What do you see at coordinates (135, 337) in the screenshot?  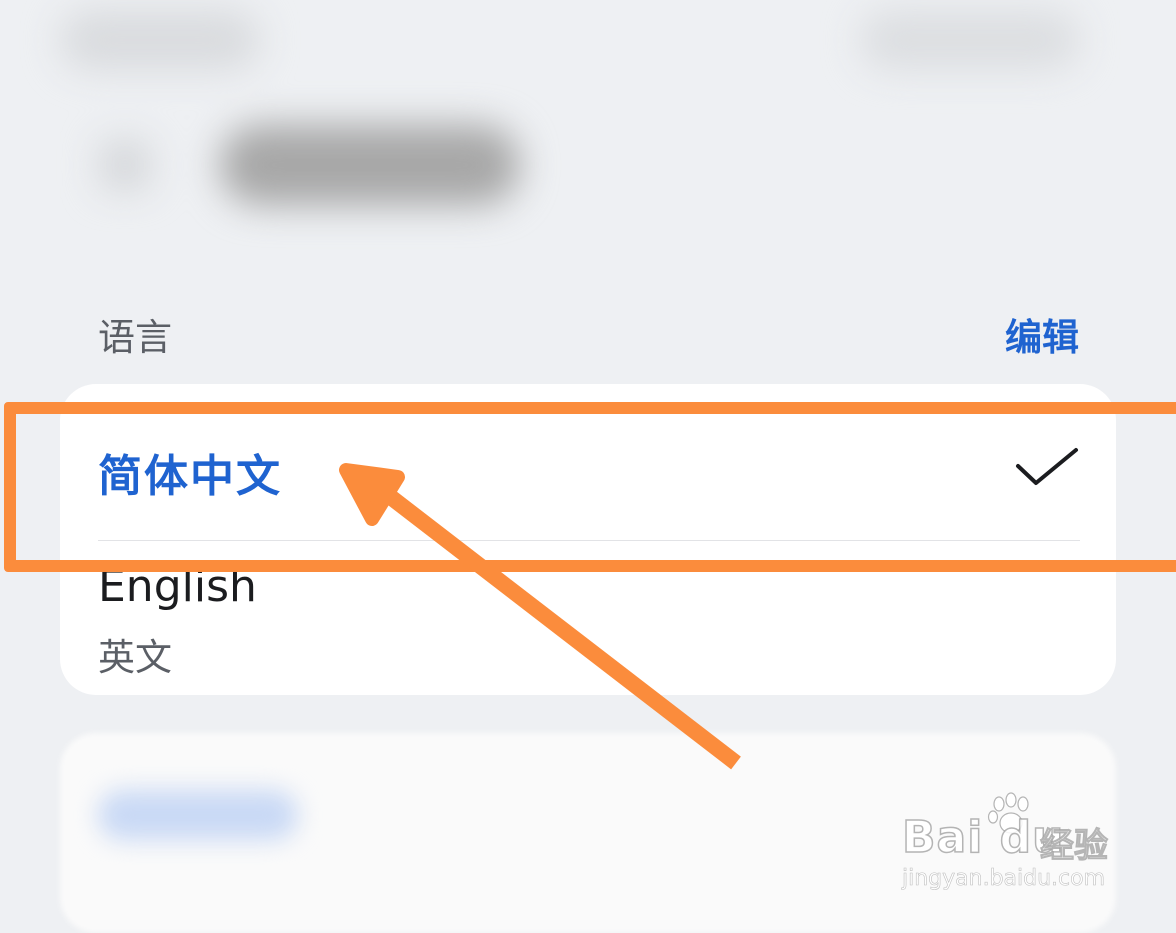 I see `section-label-language: 语言` at bounding box center [135, 337].